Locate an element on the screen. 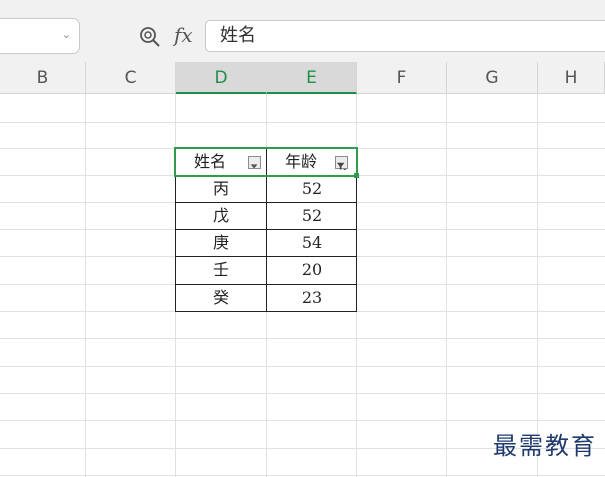 Image resolution: width=605 pixels, height=477 pixels. table-cell: 癸 is located at coordinates (221, 297).